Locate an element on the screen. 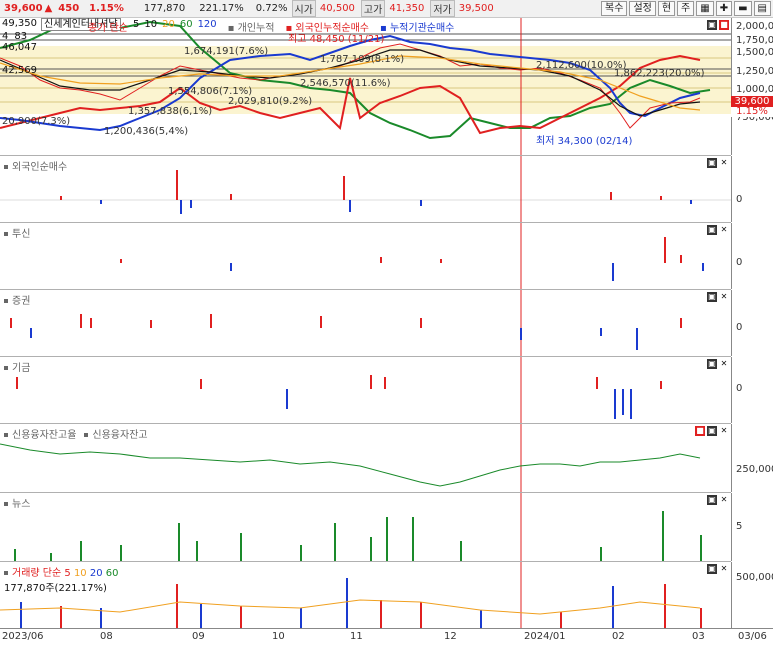 The image size is (773, 648). y-tick: 500,000 is located at coordinates (754, 577).